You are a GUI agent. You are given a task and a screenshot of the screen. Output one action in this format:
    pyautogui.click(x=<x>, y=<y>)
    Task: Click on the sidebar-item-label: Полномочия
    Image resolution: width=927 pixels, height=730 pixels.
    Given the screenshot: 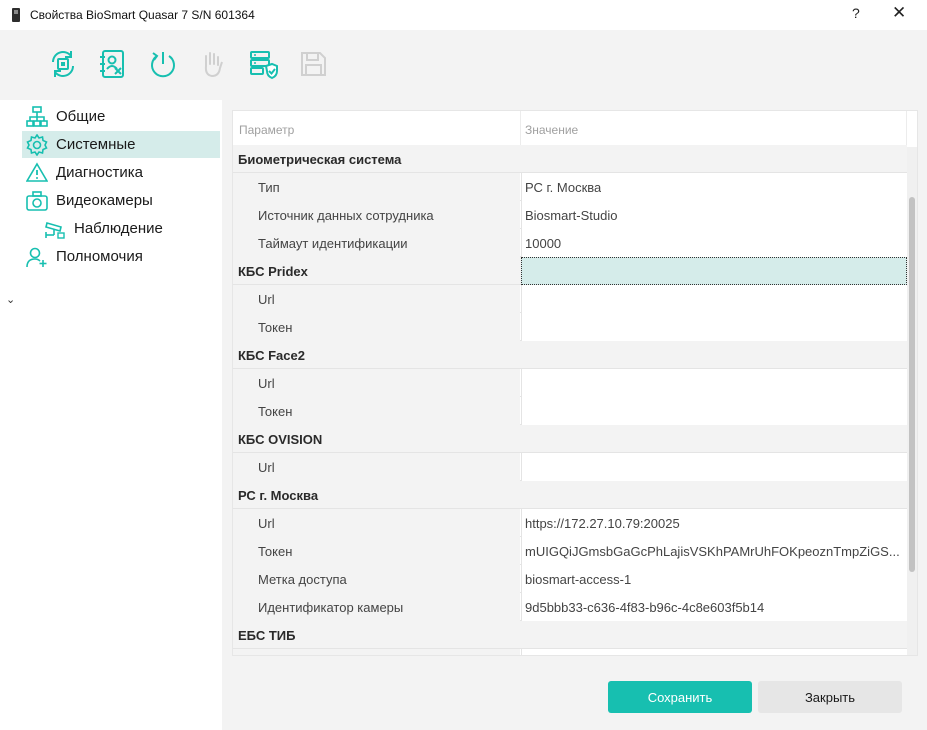 What is the action you would take?
    pyautogui.click(x=99, y=256)
    